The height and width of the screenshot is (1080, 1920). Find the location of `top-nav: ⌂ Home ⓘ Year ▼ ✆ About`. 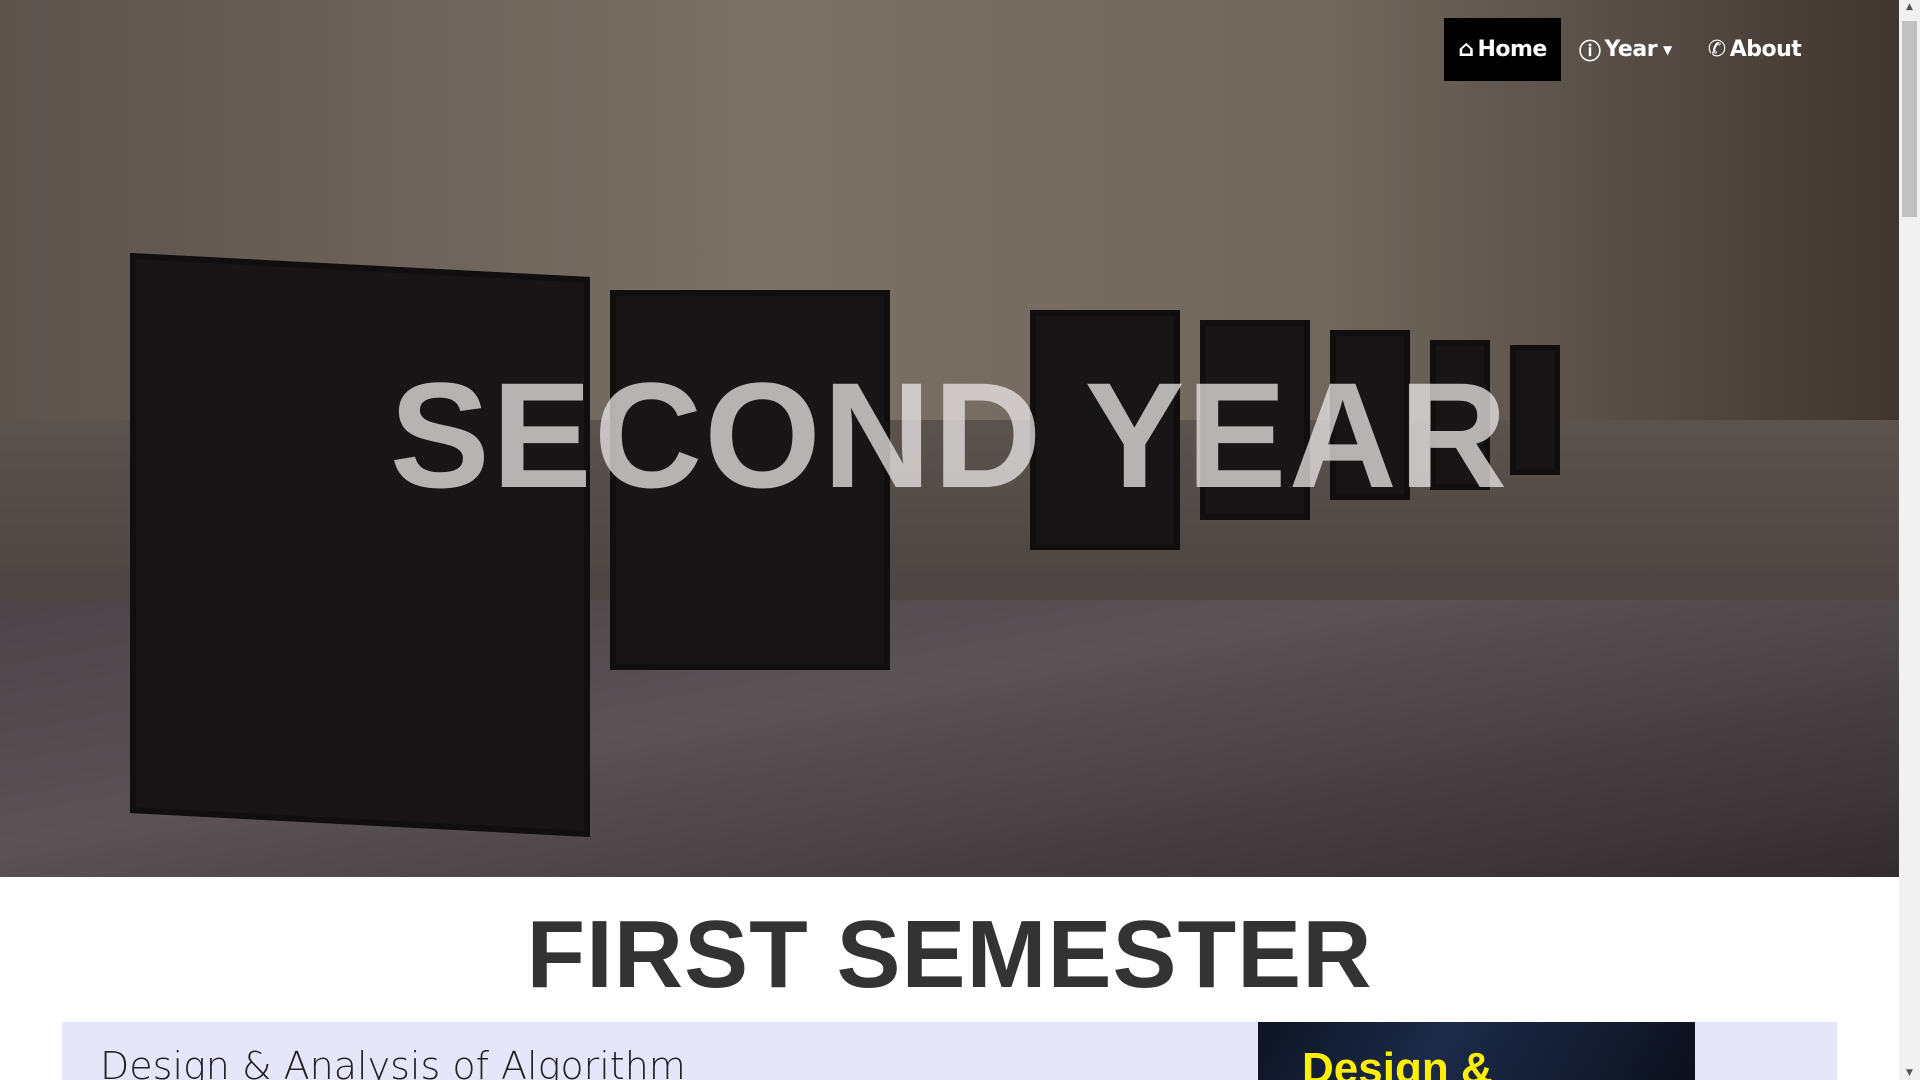

top-nav: ⌂ Home ⓘ Year ▼ ✆ About is located at coordinates (1631, 49).